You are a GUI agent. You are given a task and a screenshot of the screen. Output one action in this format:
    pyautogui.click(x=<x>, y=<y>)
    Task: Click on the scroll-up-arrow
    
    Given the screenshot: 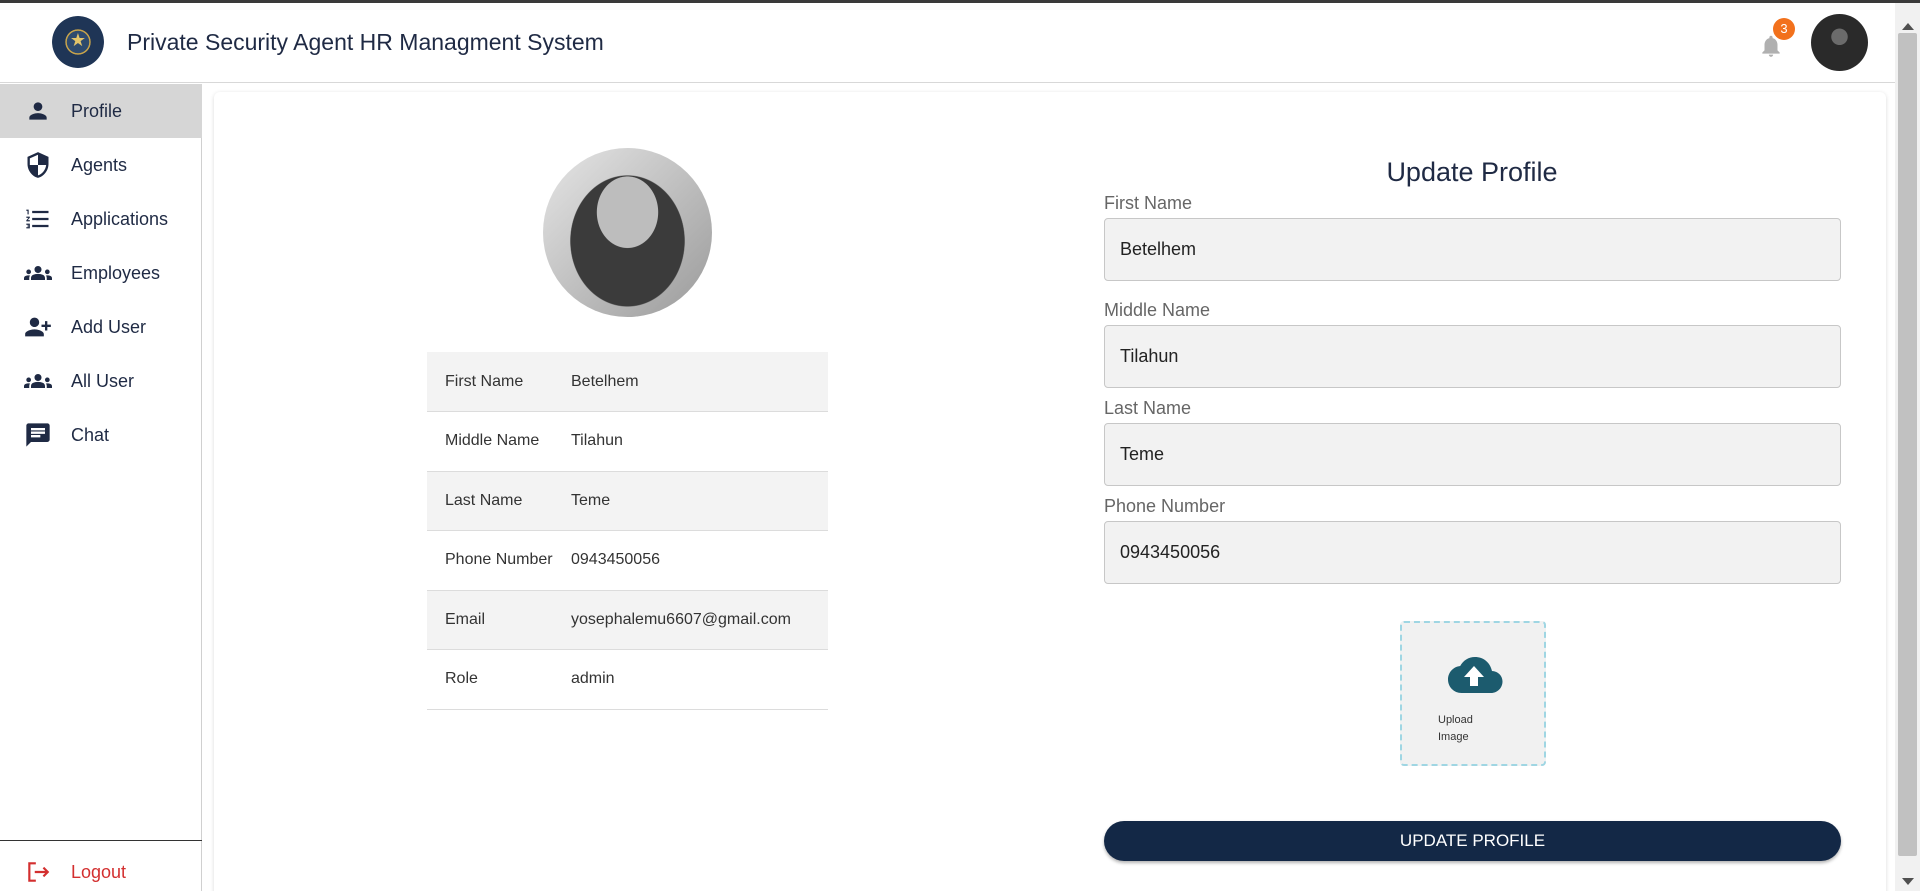 What is the action you would take?
    pyautogui.click(x=1908, y=26)
    